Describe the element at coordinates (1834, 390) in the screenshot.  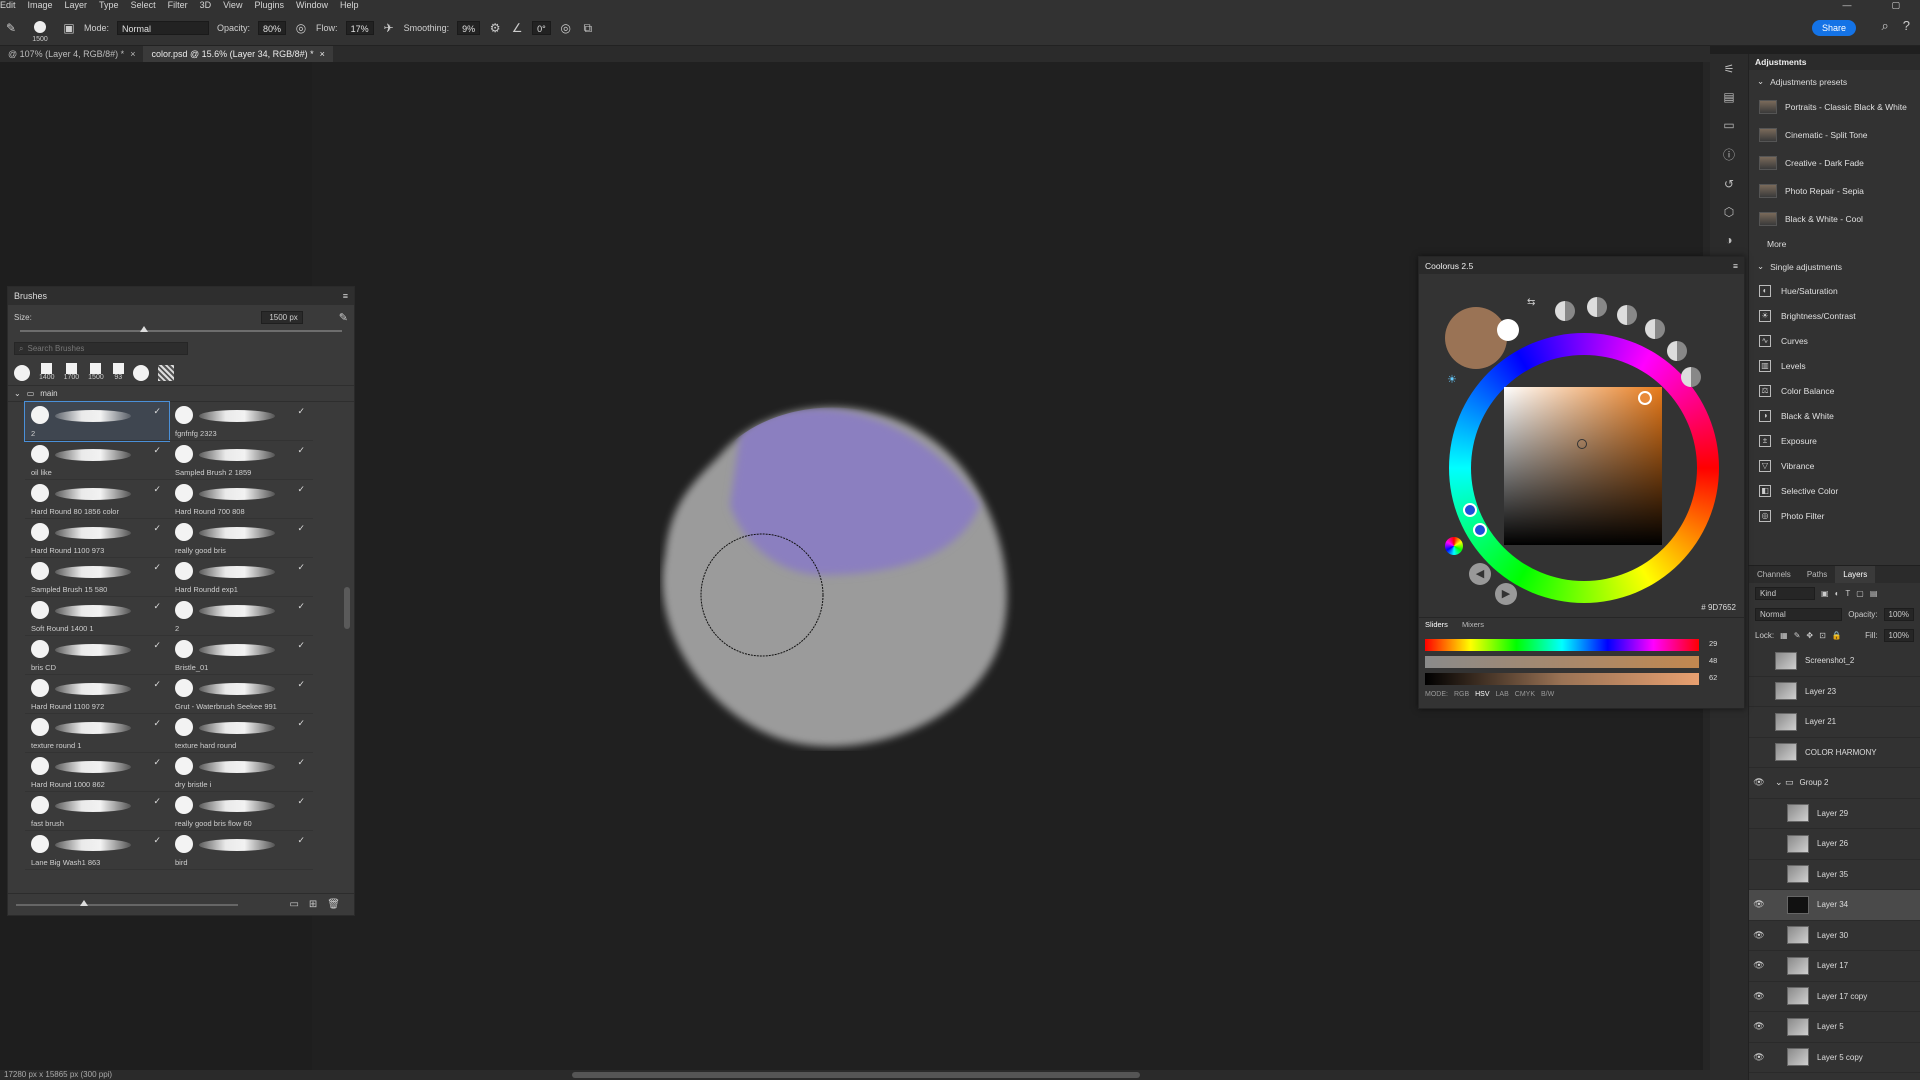
I see `single-adjustment: ⚖ Color Balance` at that location.